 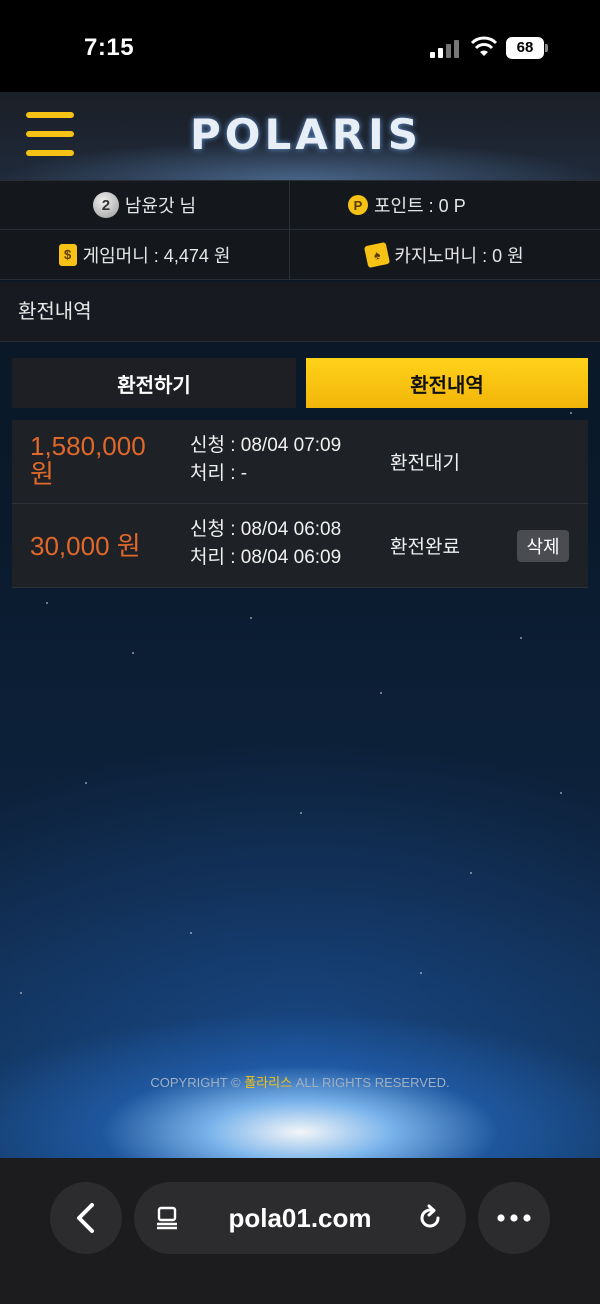 I want to click on copyright-brand: 폴라리스, so click(x=268, y=1082).